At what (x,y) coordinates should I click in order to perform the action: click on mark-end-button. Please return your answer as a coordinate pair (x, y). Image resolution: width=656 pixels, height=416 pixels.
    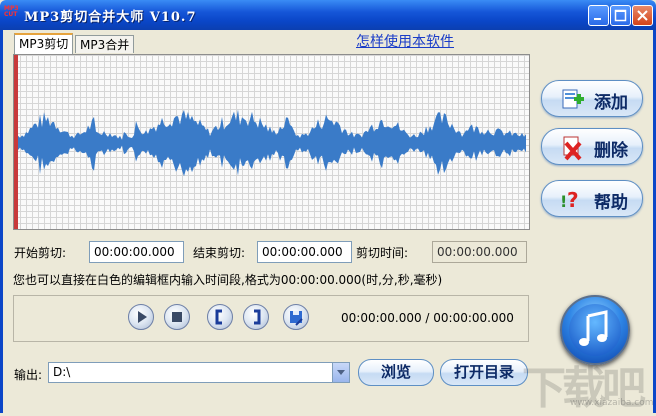
    Looking at the image, I should click on (256, 317).